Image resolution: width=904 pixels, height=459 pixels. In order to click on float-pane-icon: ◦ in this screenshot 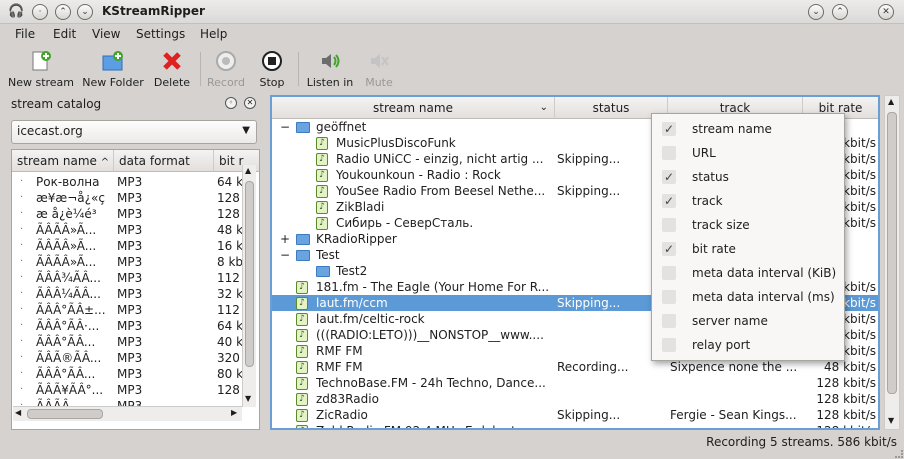, I will do `click(231, 103)`.